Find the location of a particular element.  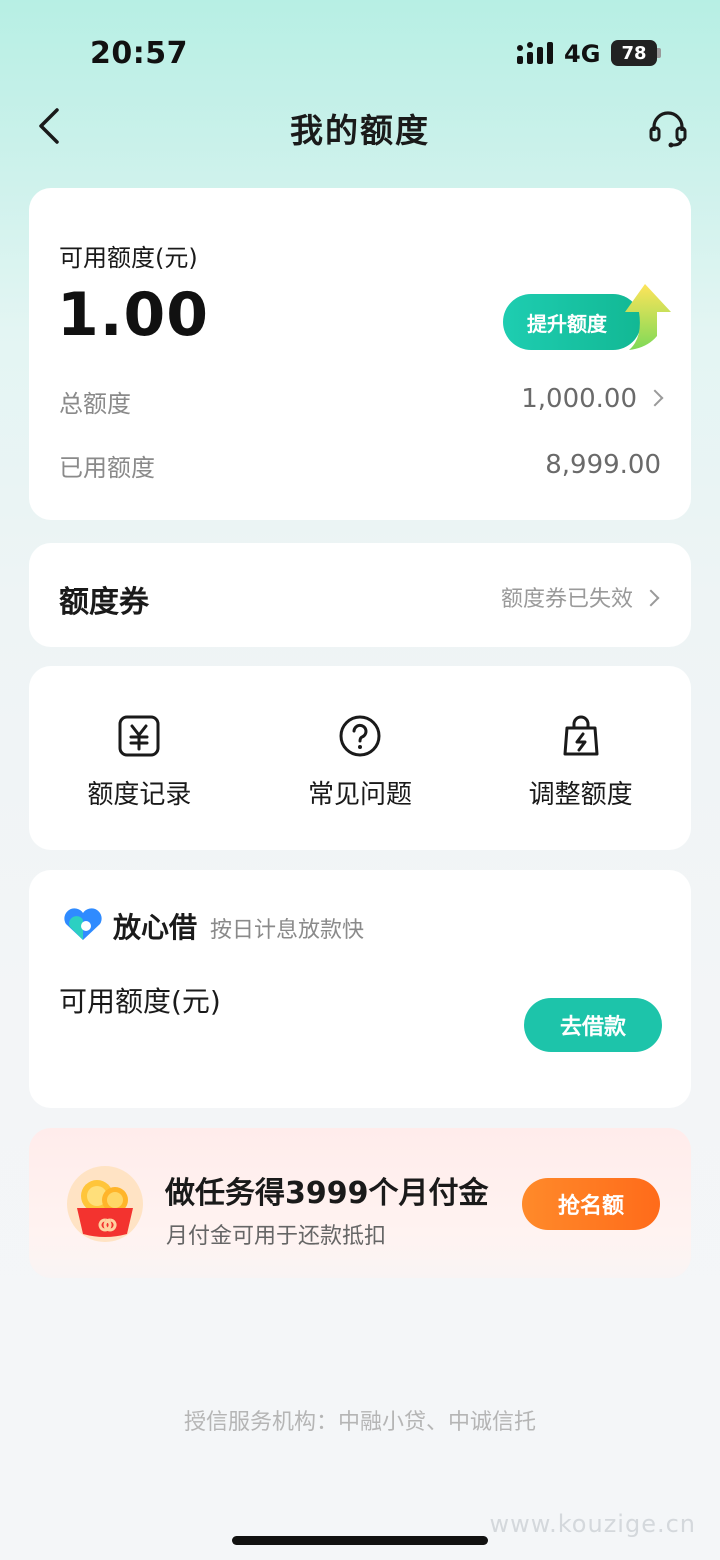

page-title: 我的额度 is located at coordinates (360, 130).